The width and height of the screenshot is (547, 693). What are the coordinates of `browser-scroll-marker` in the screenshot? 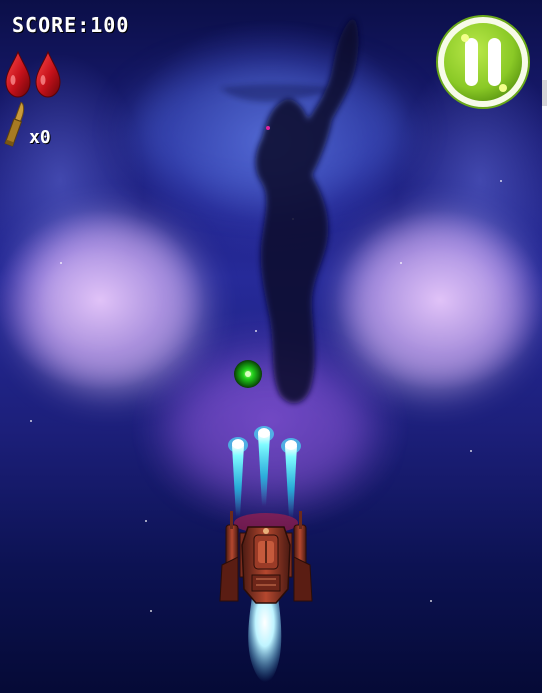 It's located at (544, 93).